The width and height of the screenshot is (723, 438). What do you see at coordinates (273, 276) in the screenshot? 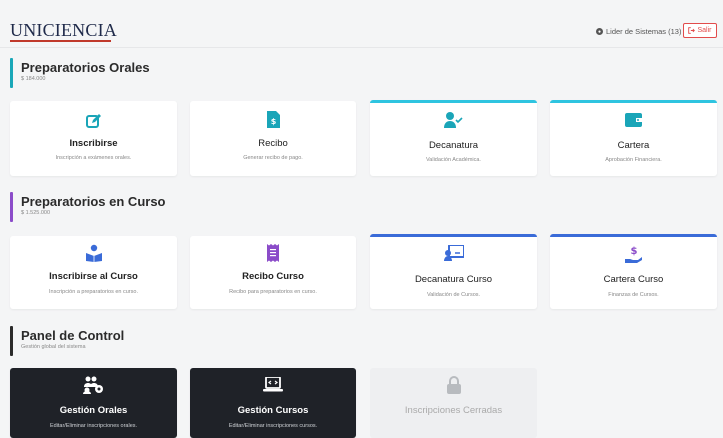
I see `card-title: Recibo Curso` at bounding box center [273, 276].